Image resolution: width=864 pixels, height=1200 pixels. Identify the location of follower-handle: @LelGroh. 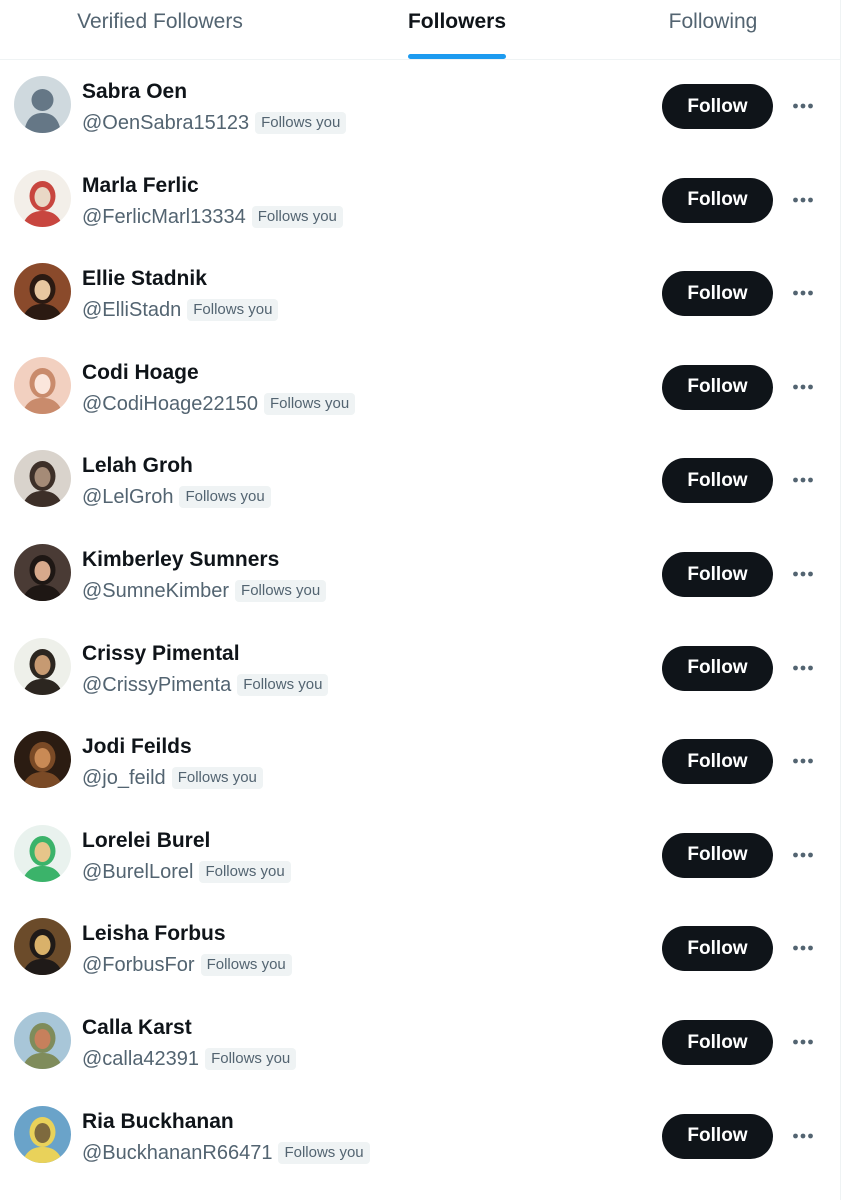
(128, 497).